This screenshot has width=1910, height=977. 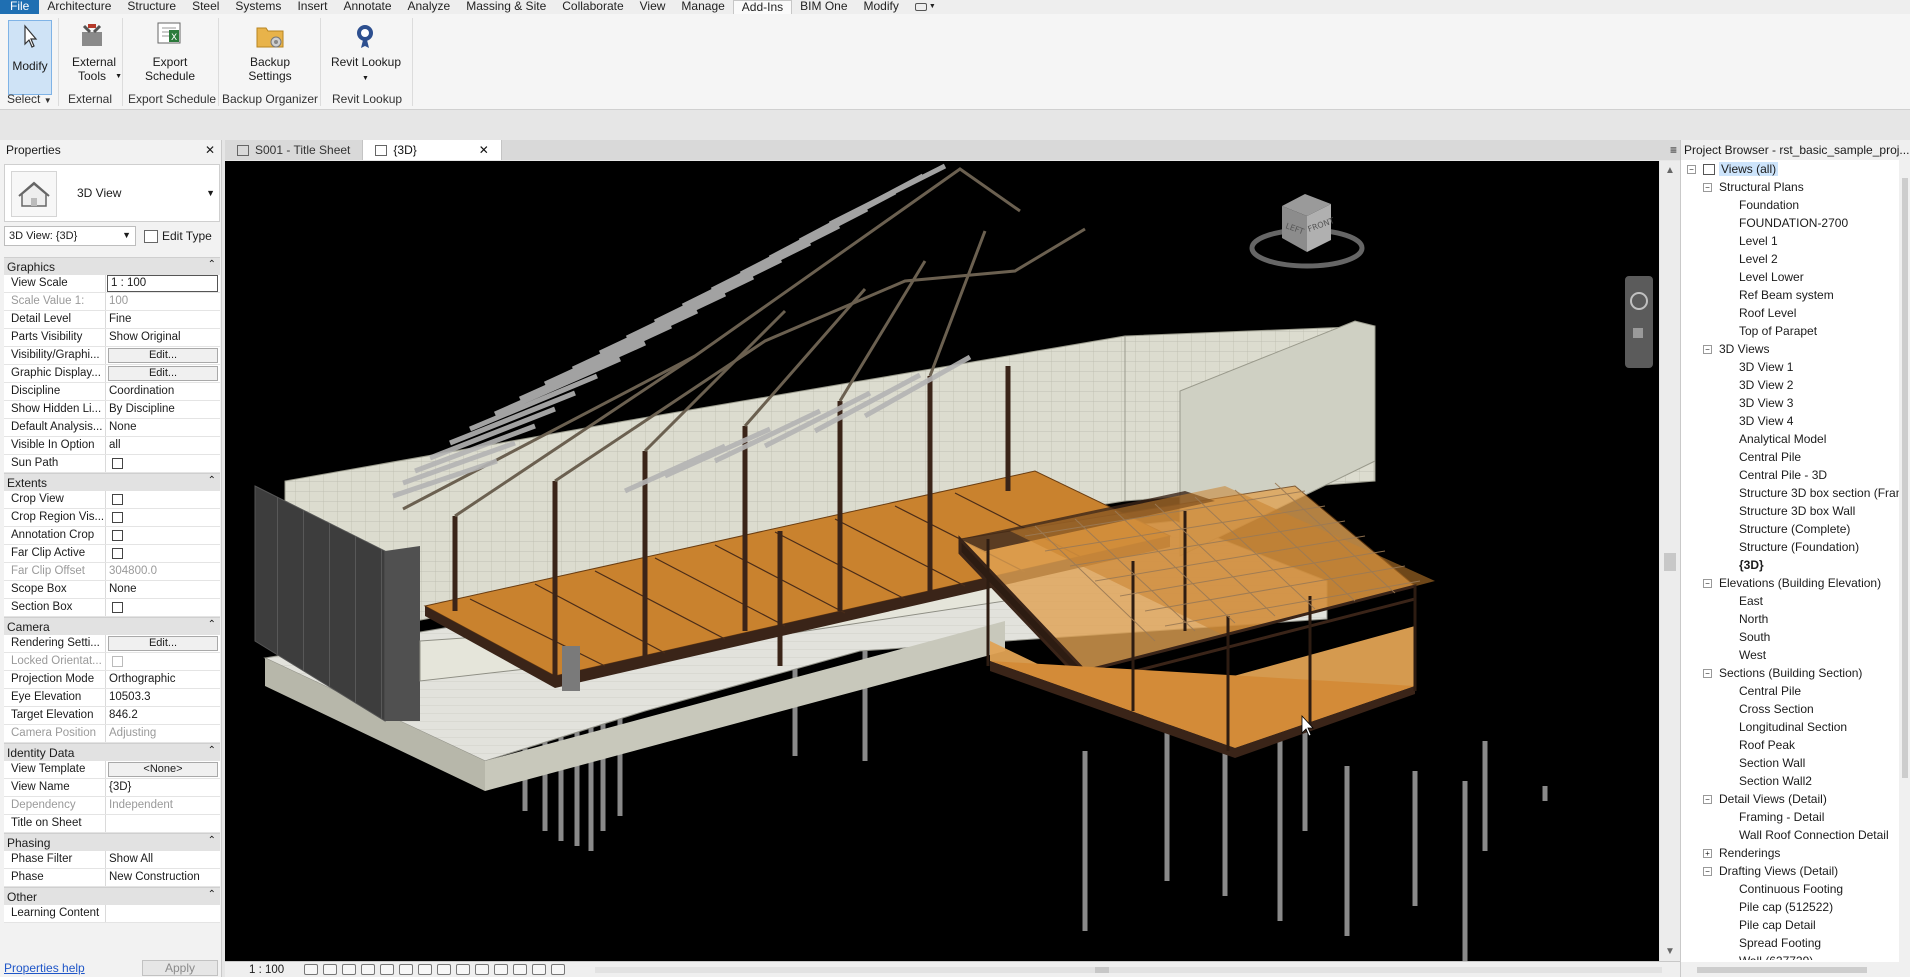 I want to click on group-identity-data: Identity Data ⌃, so click(x=112, y=752).